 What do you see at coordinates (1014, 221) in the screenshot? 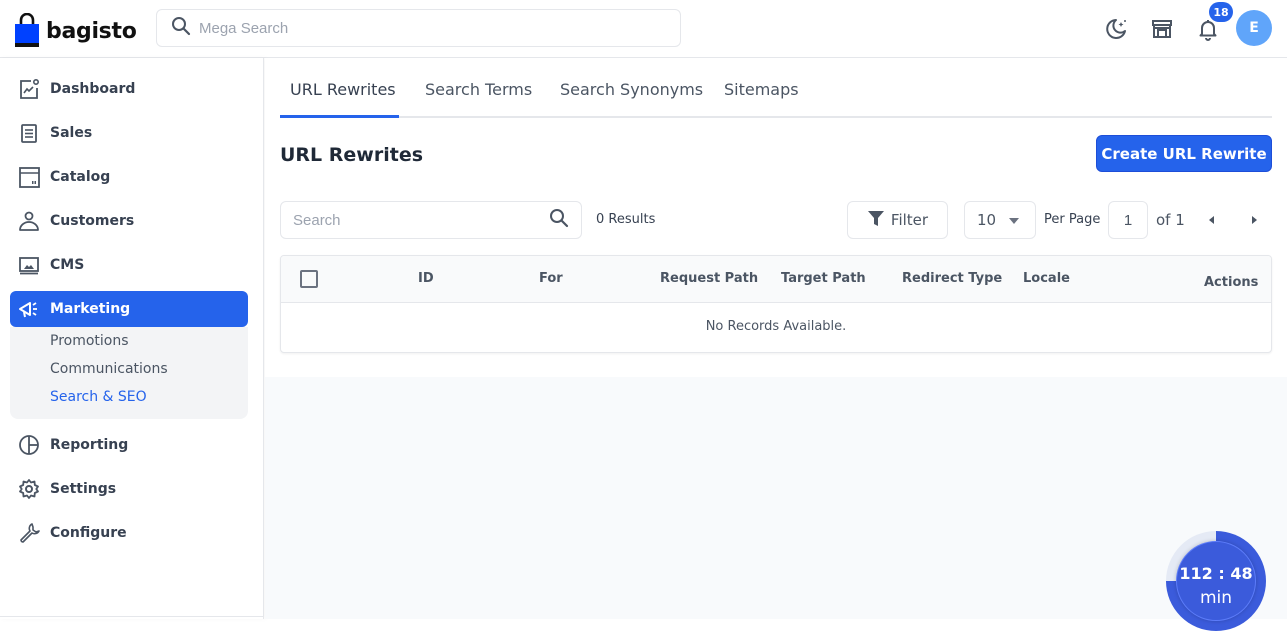
I see `caret-down-icon` at bounding box center [1014, 221].